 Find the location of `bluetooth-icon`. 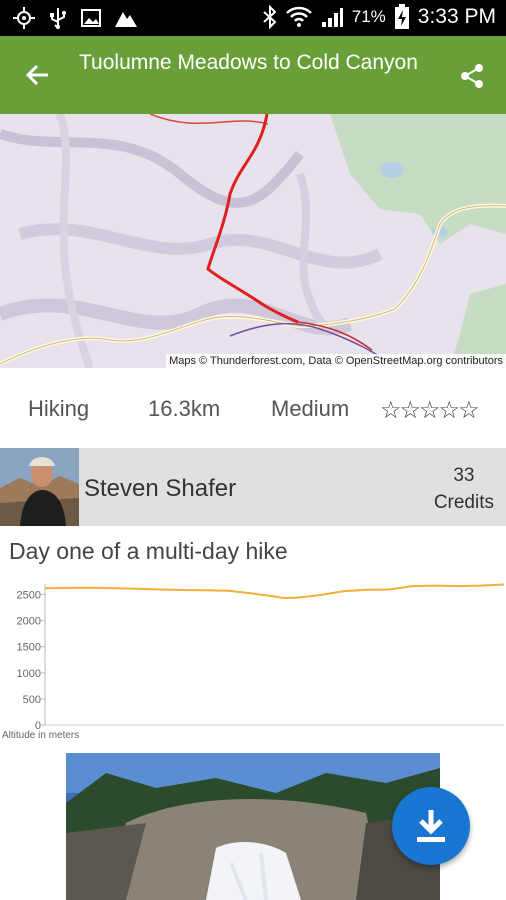

bluetooth-icon is located at coordinates (270, 17).